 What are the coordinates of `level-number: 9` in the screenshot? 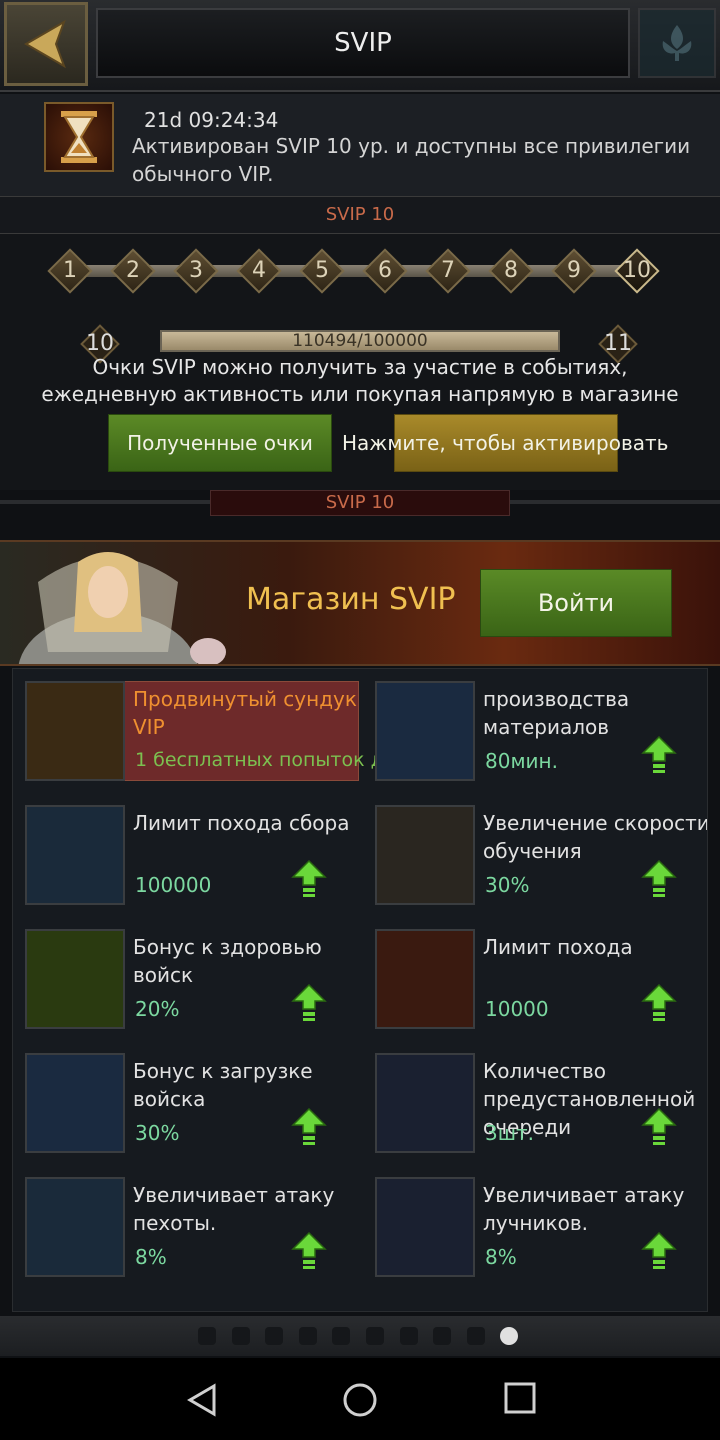 It's located at (574, 270).